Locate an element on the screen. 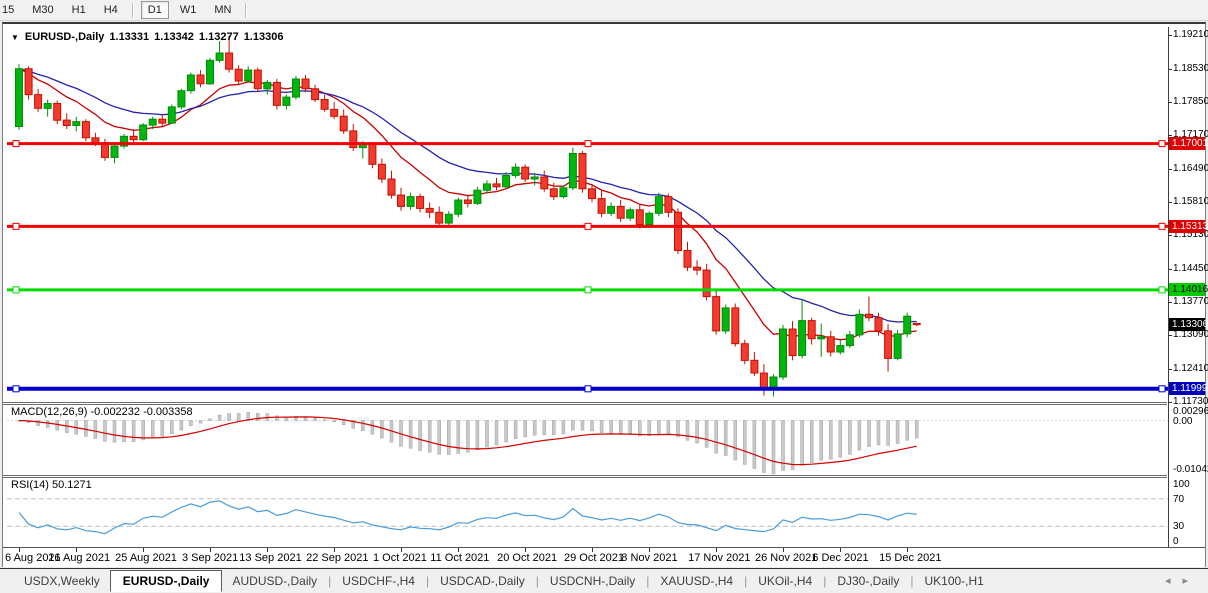 Image resolution: width=1208 pixels, height=593 pixels. timeframe-button-H4: H4 is located at coordinates (111, 10).